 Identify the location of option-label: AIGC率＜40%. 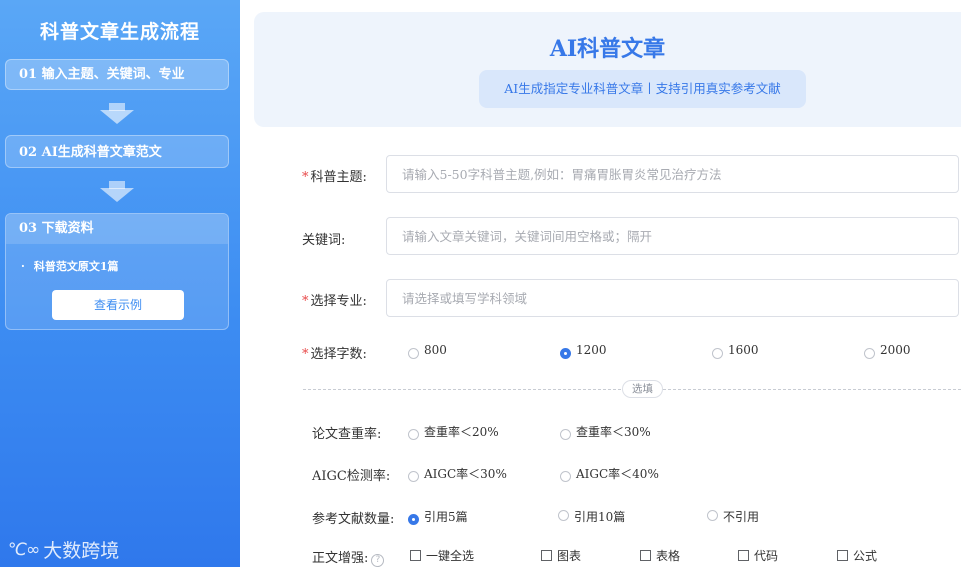
(617, 474).